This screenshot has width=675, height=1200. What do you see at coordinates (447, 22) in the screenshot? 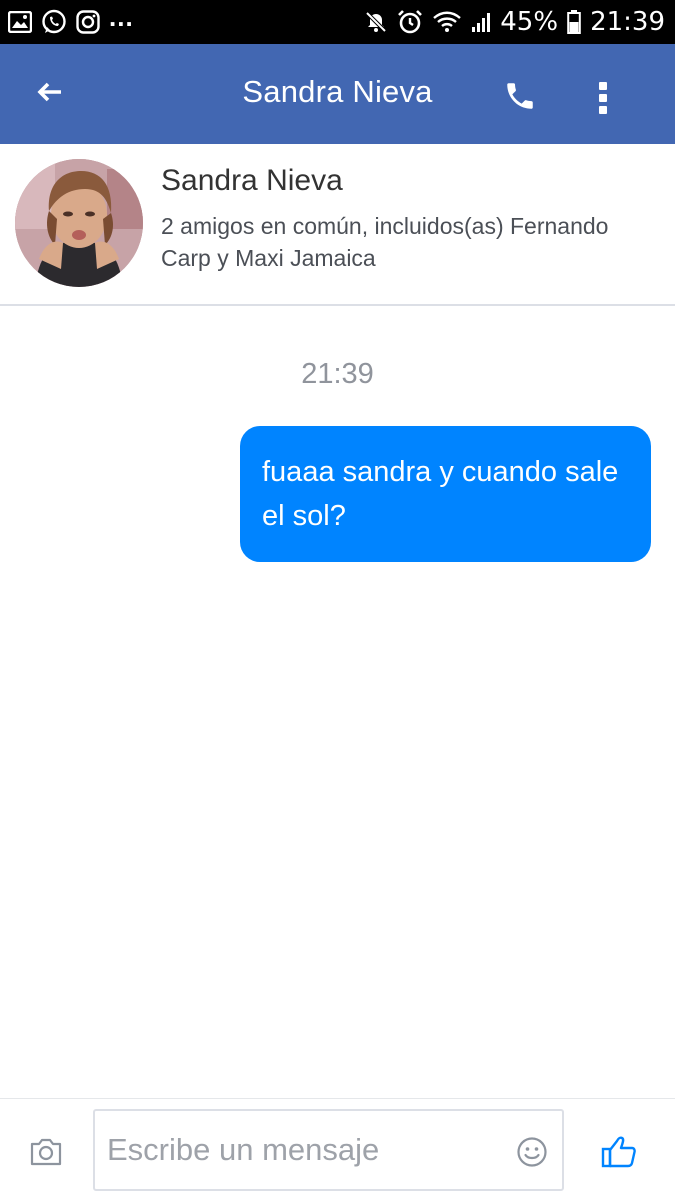
I see `wifi-icon` at bounding box center [447, 22].